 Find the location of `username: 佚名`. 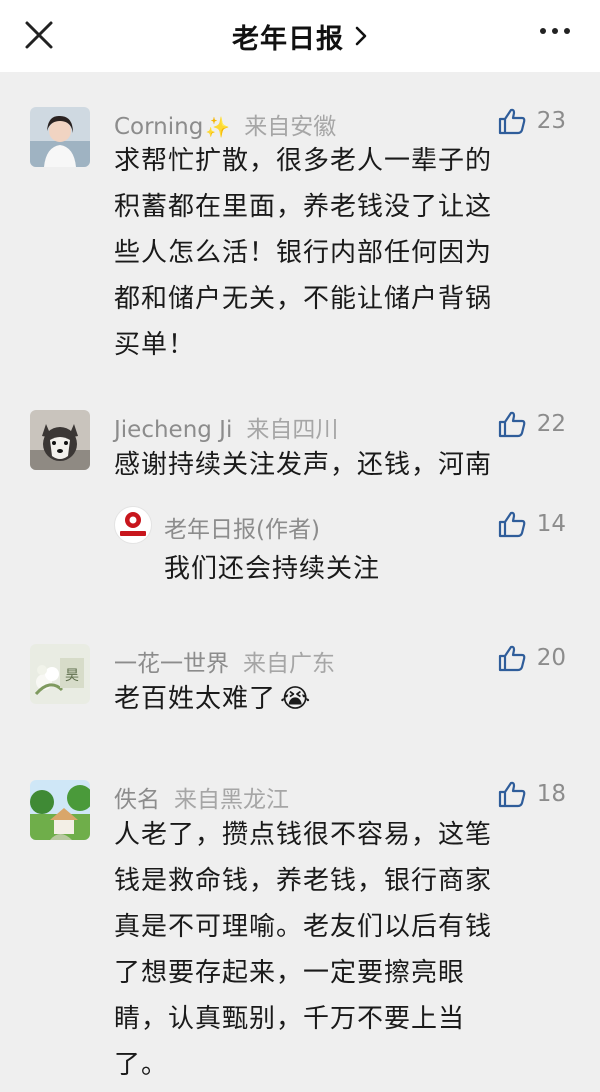

username: 佚名 is located at coordinates (137, 797).